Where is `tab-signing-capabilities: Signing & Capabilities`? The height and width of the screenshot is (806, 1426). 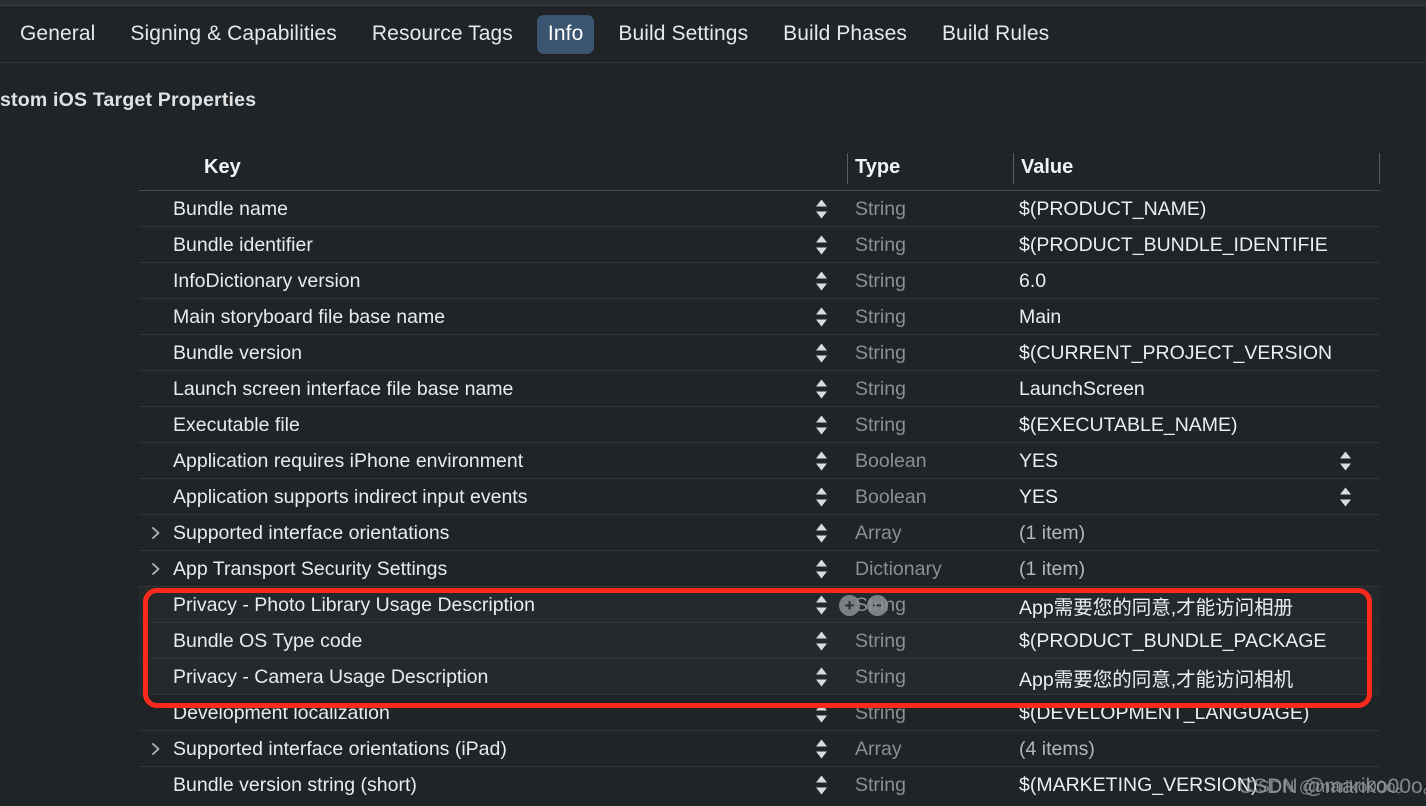
tab-signing-capabilities: Signing & Capabilities is located at coordinates (233, 34).